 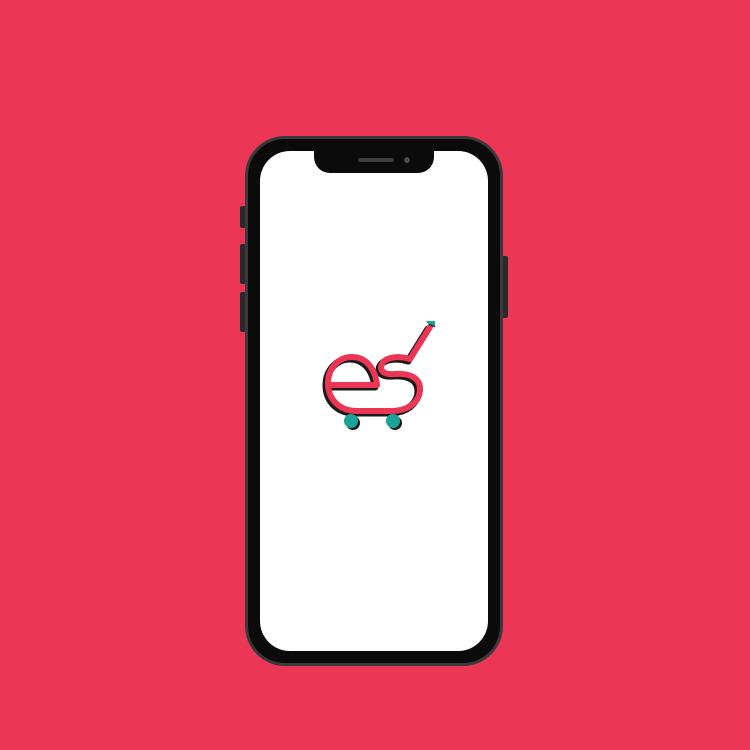 I want to click on phone-notch, so click(x=374, y=162).